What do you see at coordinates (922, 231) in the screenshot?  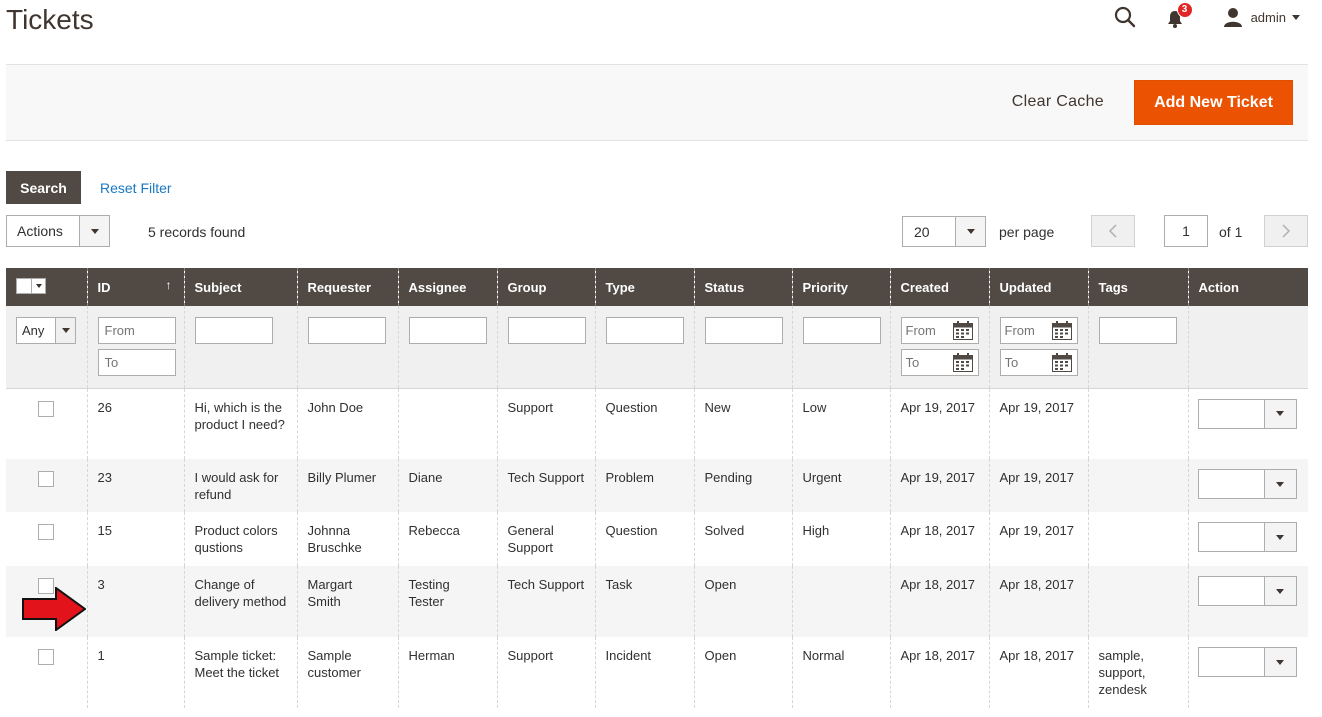 I see `per-page-value: 20` at bounding box center [922, 231].